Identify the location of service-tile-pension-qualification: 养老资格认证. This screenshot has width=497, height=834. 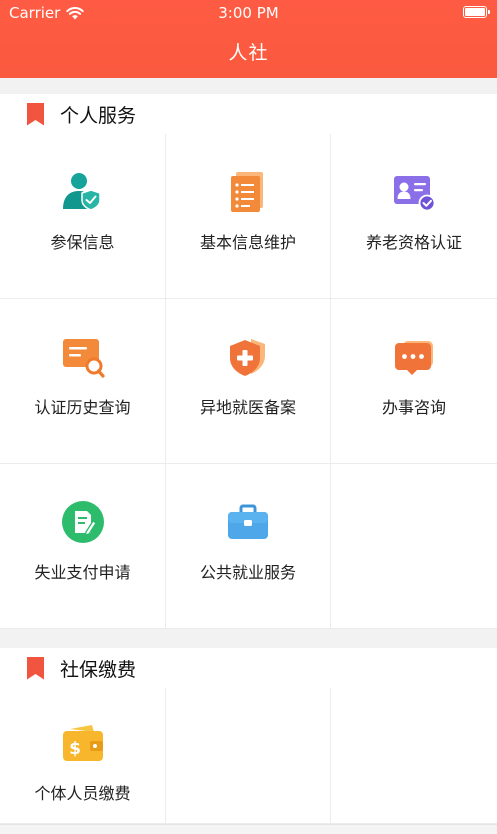
(414, 216).